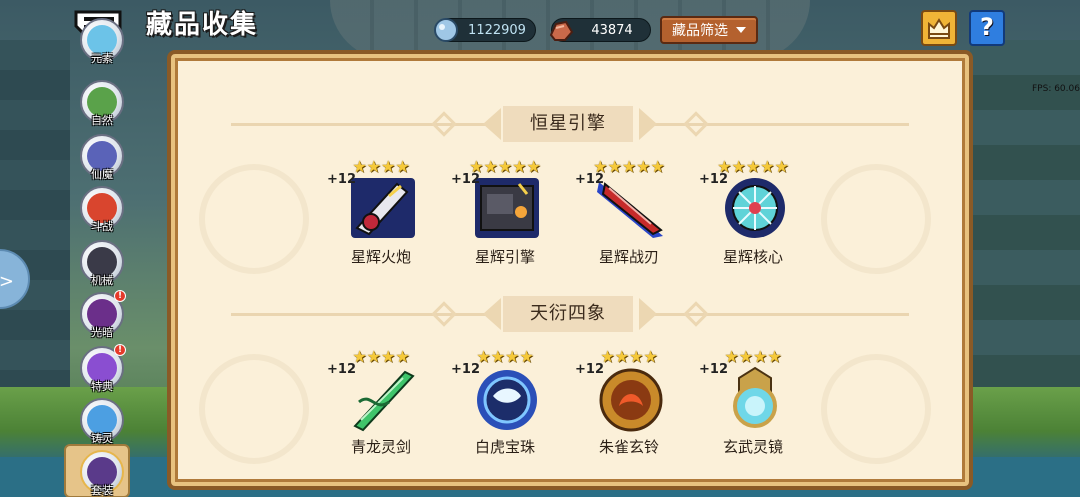 The width and height of the screenshot is (1080, 497). What do you see at coordinates (102, 43) in the screenshot?
I see `sidebar-item-element: 元素` at bounding box center [102, 43].